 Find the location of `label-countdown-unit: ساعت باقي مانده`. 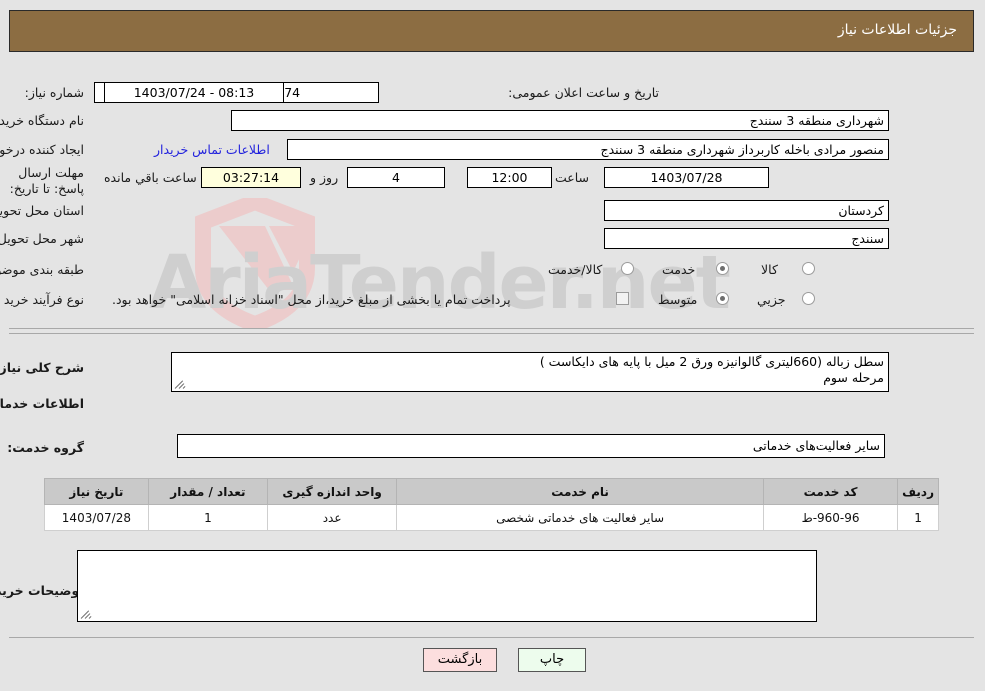

label-countdown-unit: ساعت باقي مانده is located at coordinates (151, 177).